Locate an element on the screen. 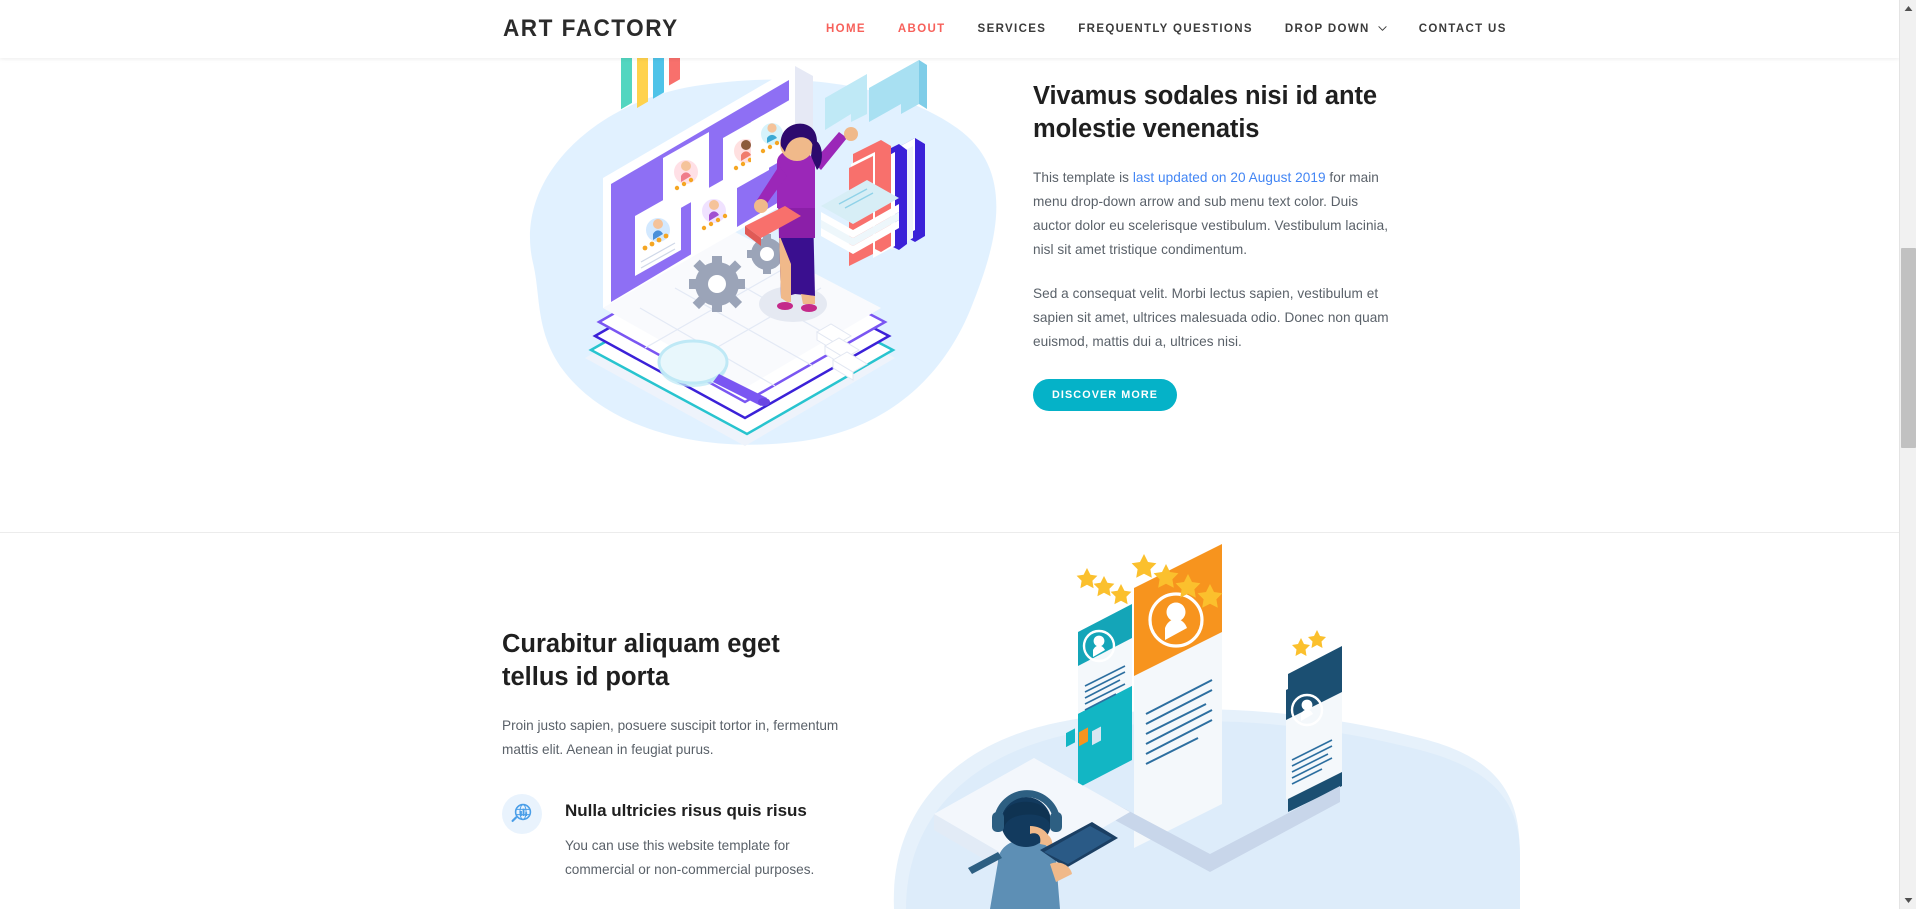 The height and width of the screenshot is (909, 1916). nav-item-label: ABOUT is located at coordinates (921, 29).